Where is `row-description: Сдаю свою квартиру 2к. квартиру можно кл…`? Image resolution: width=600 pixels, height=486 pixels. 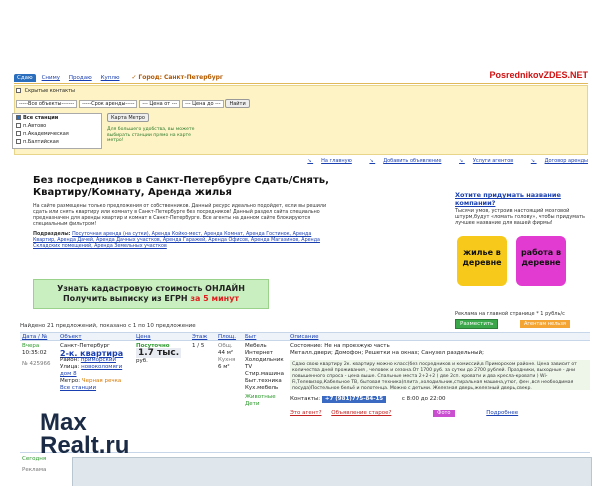
row-description: Сдаю свою квартиру 2к. квартиру можно кл… is located at coordinates (440, 375).